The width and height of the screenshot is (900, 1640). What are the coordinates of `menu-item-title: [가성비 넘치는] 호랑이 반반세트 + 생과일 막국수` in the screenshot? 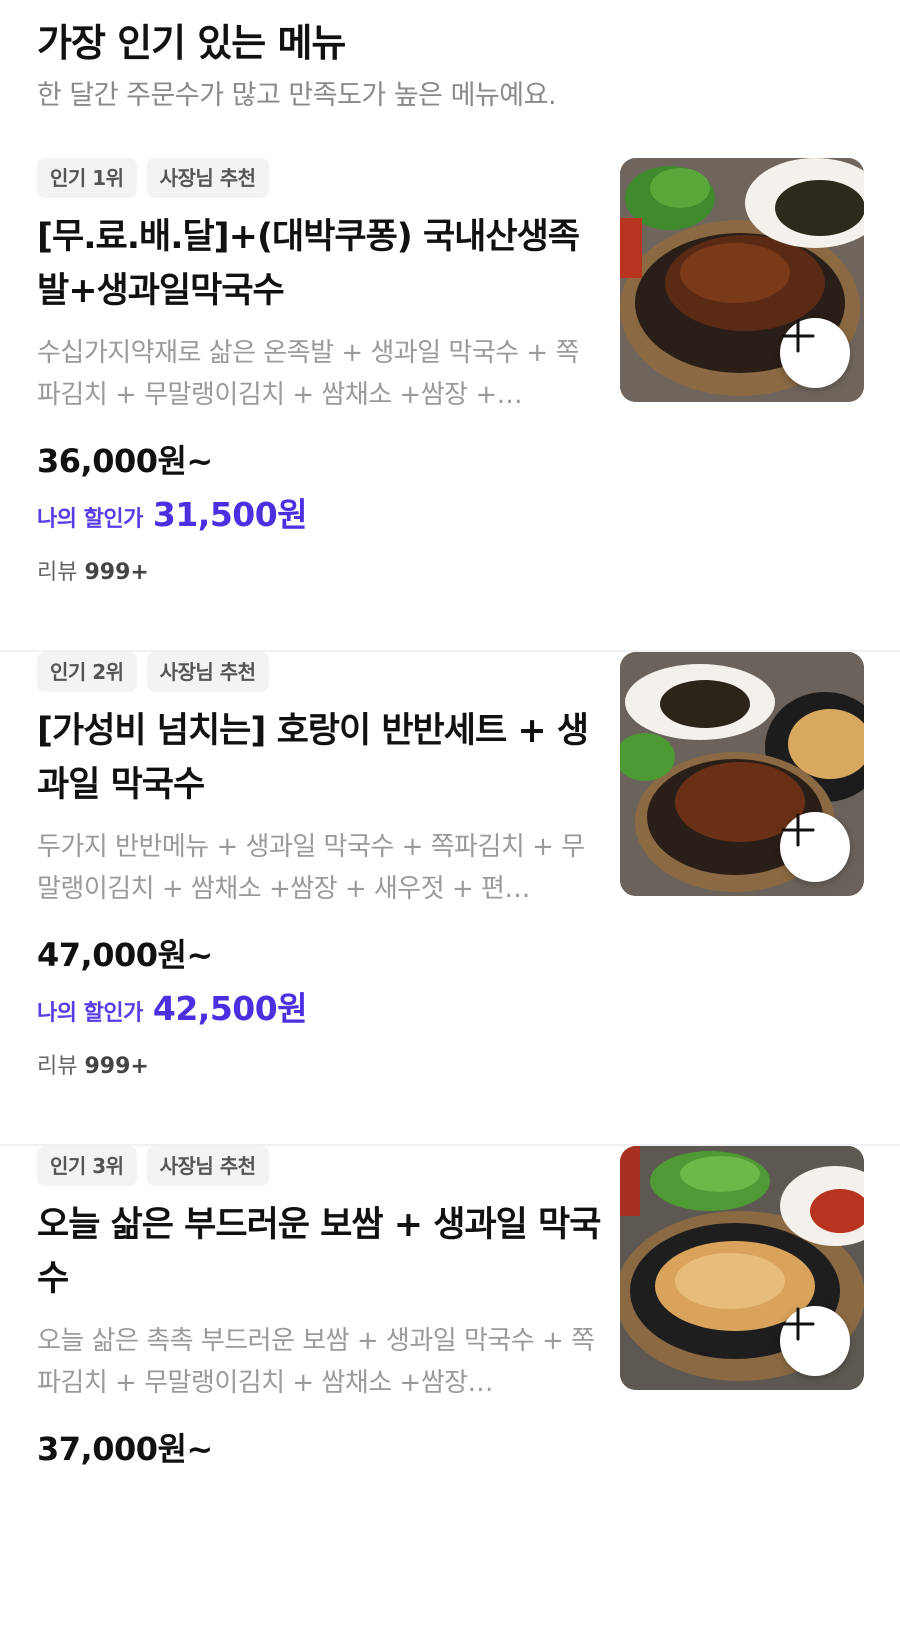 It's located at (313, 758).